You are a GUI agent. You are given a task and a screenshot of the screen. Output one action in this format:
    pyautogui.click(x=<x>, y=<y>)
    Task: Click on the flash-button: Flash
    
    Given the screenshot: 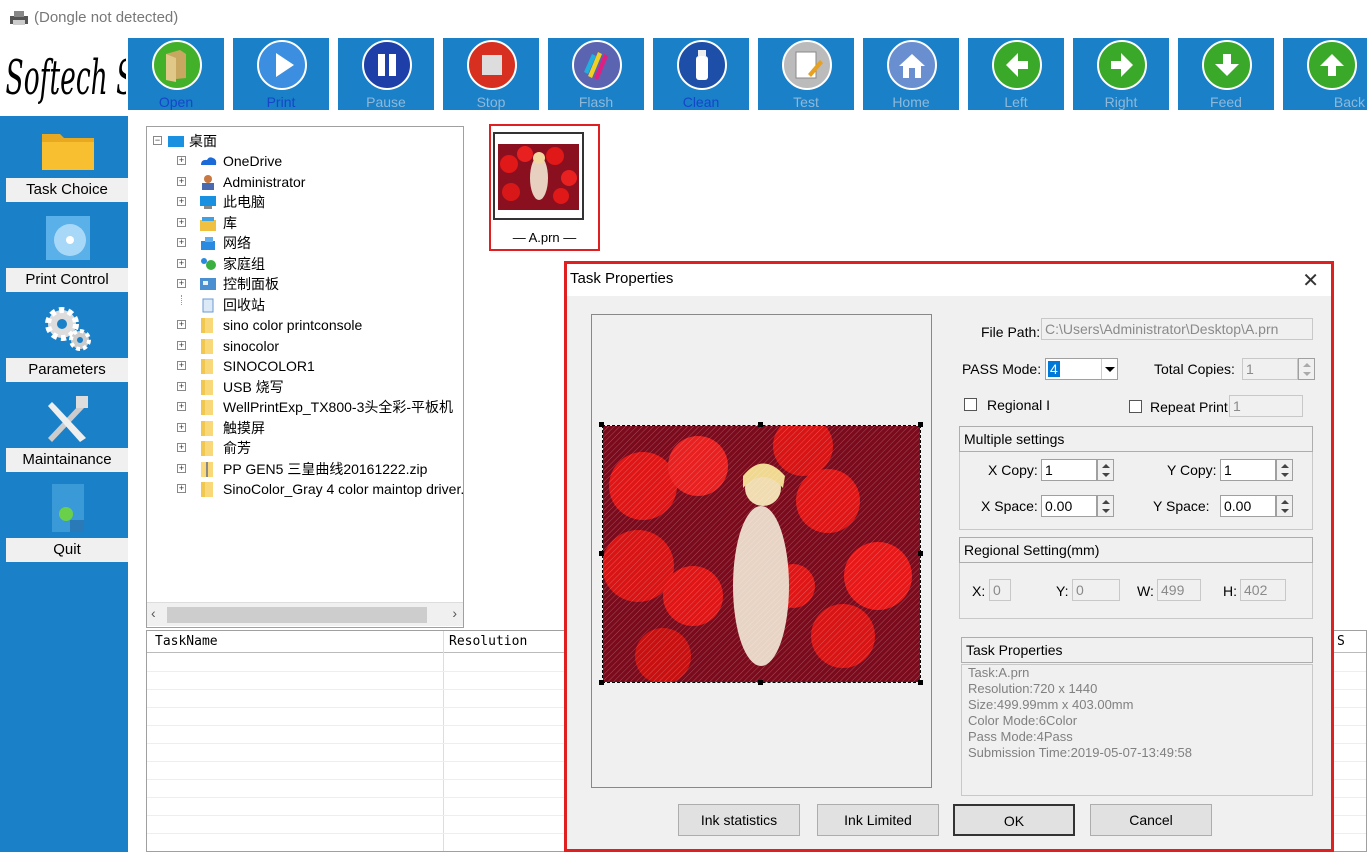 What is the action you would take?
    pyautogui.click(x=596, y=74)
    